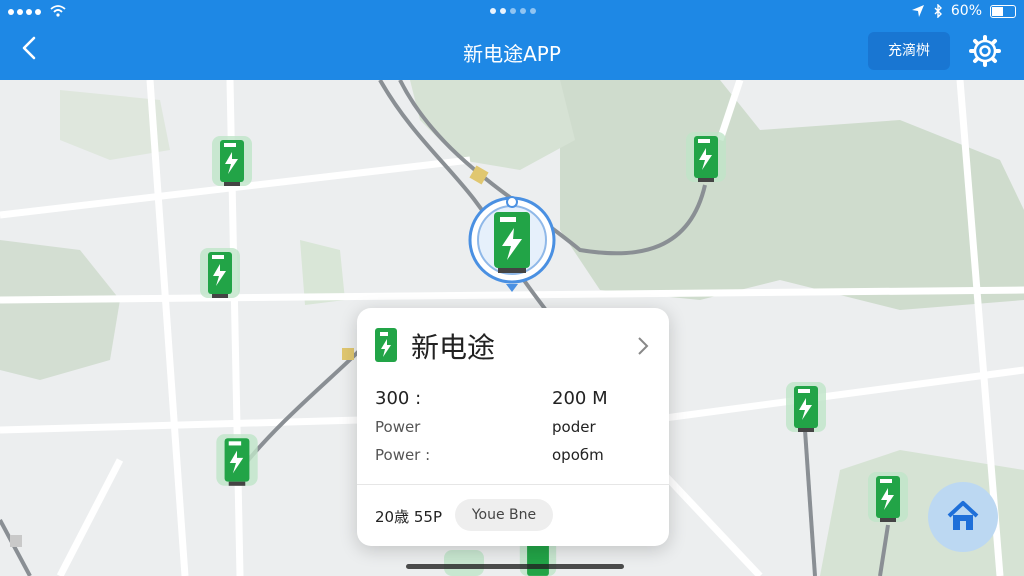 This screenshot has height=576, width=1024. I want to click on settings-gear-icon, so click(985, 51).